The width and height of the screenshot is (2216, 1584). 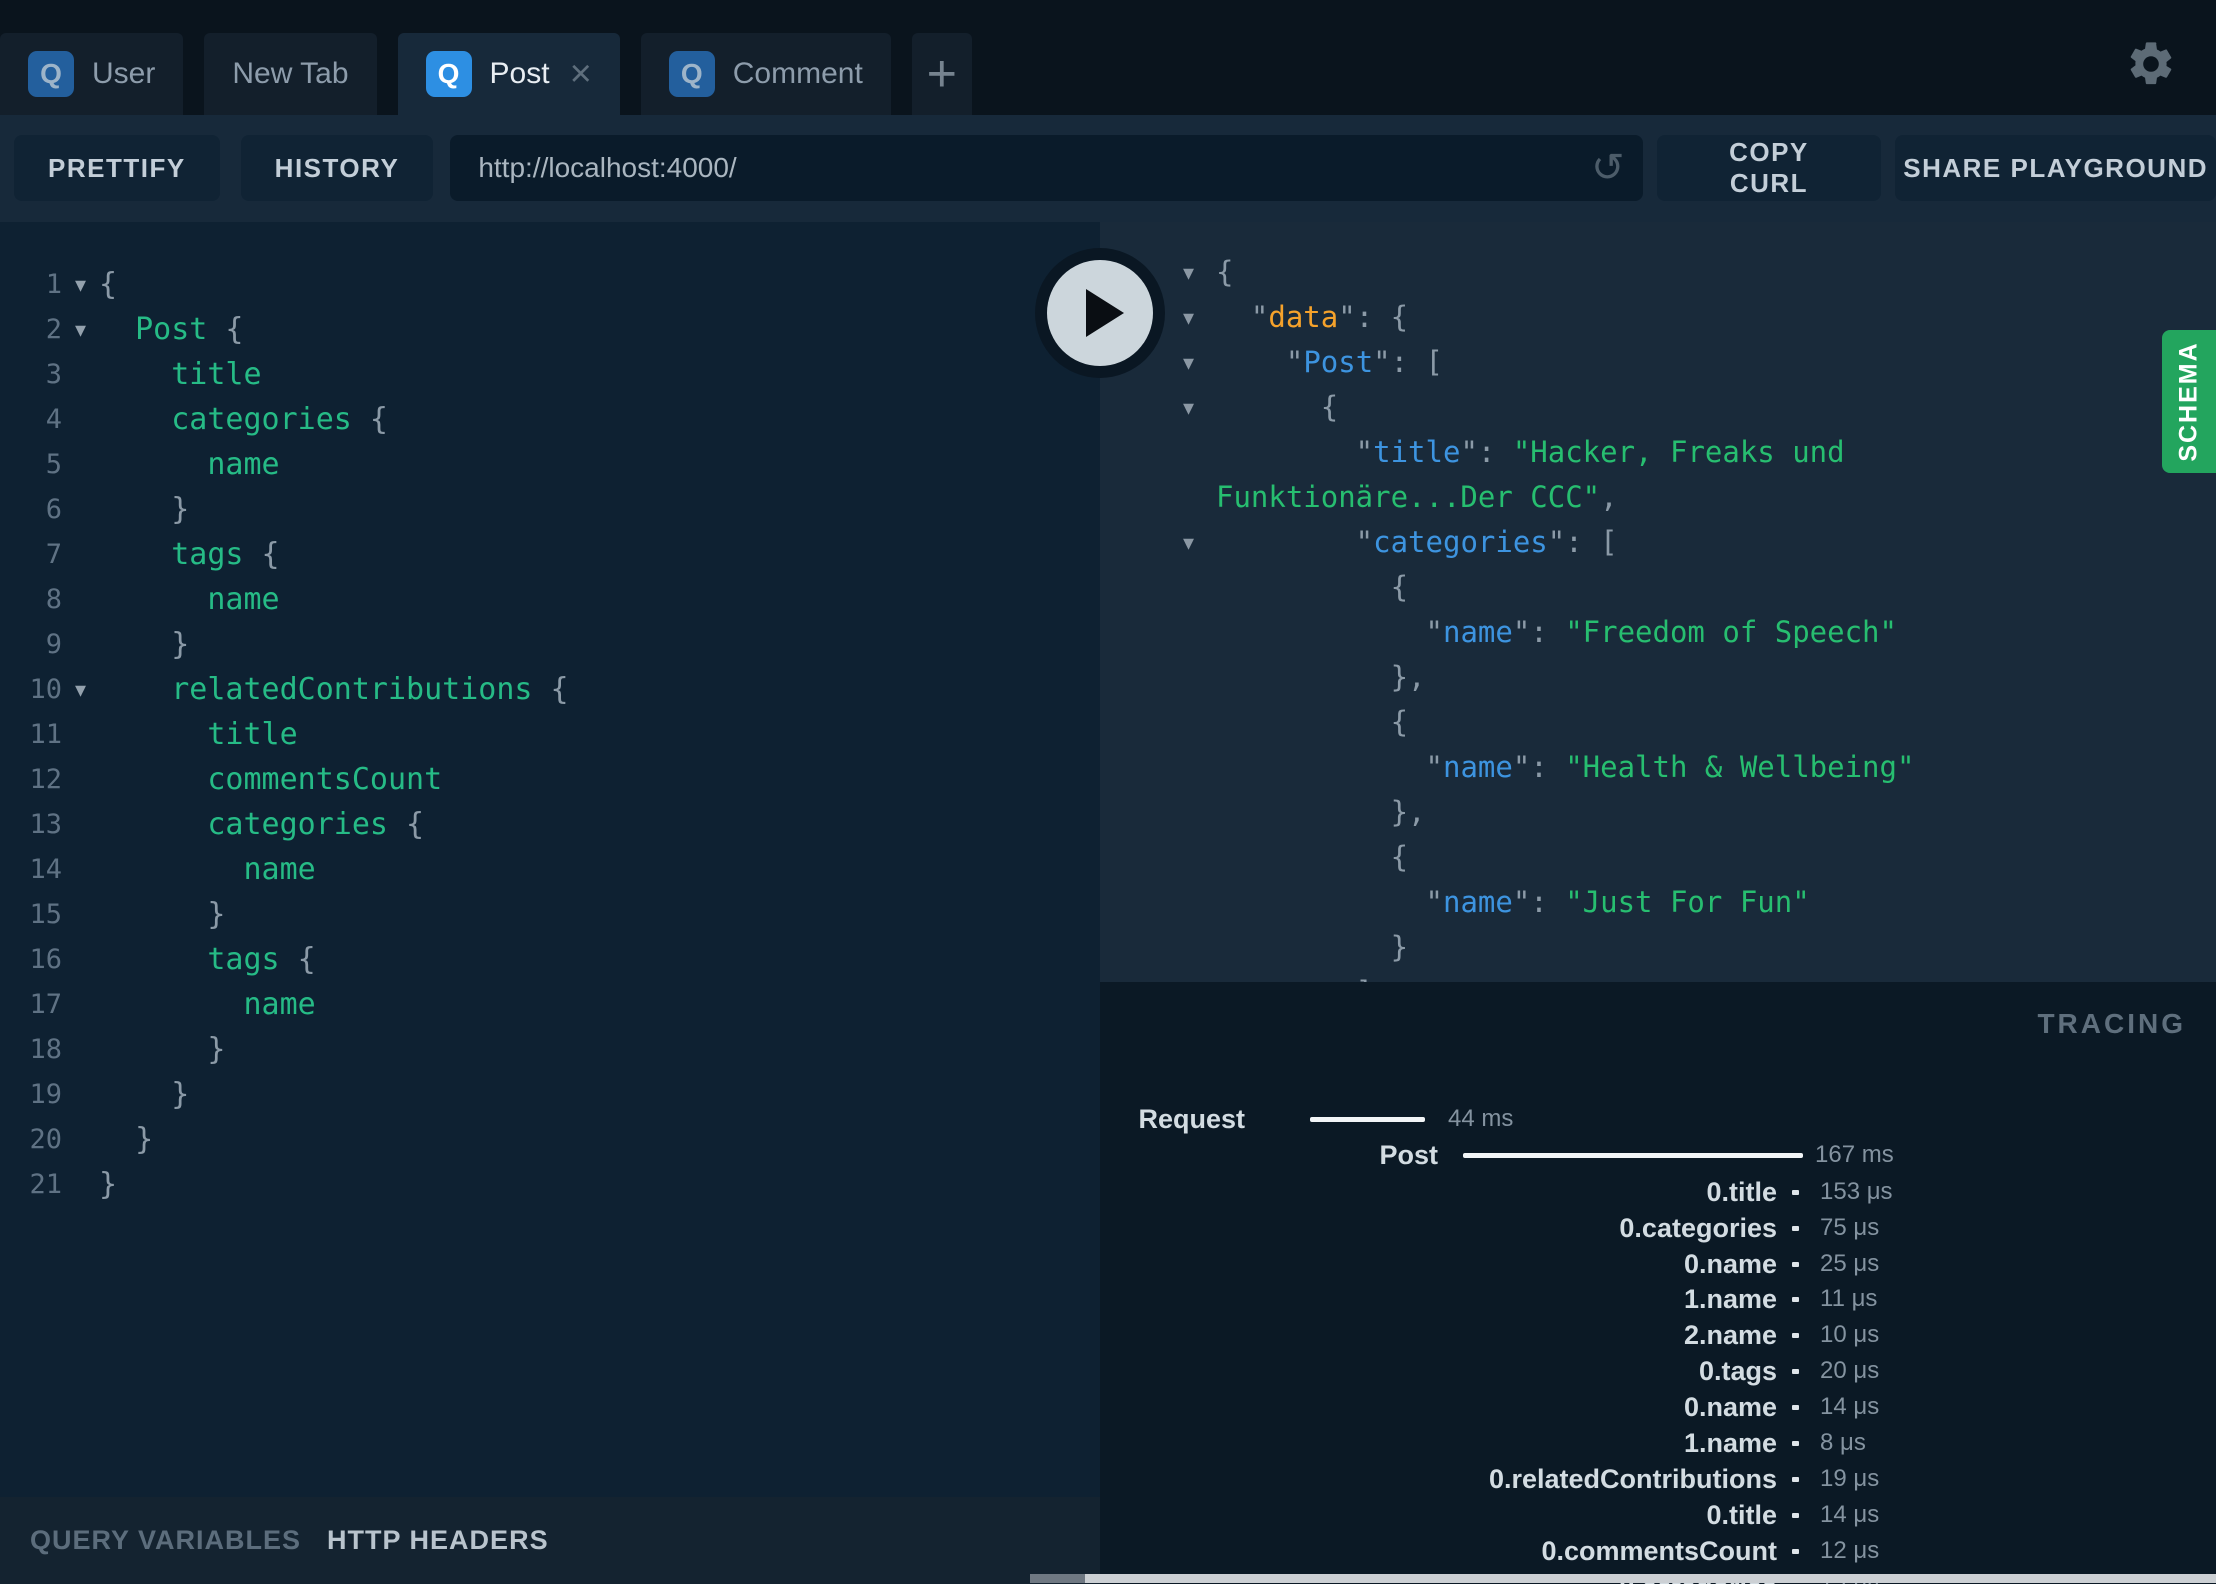 I want to click on line-number: 13, so click(x=45, y=824).